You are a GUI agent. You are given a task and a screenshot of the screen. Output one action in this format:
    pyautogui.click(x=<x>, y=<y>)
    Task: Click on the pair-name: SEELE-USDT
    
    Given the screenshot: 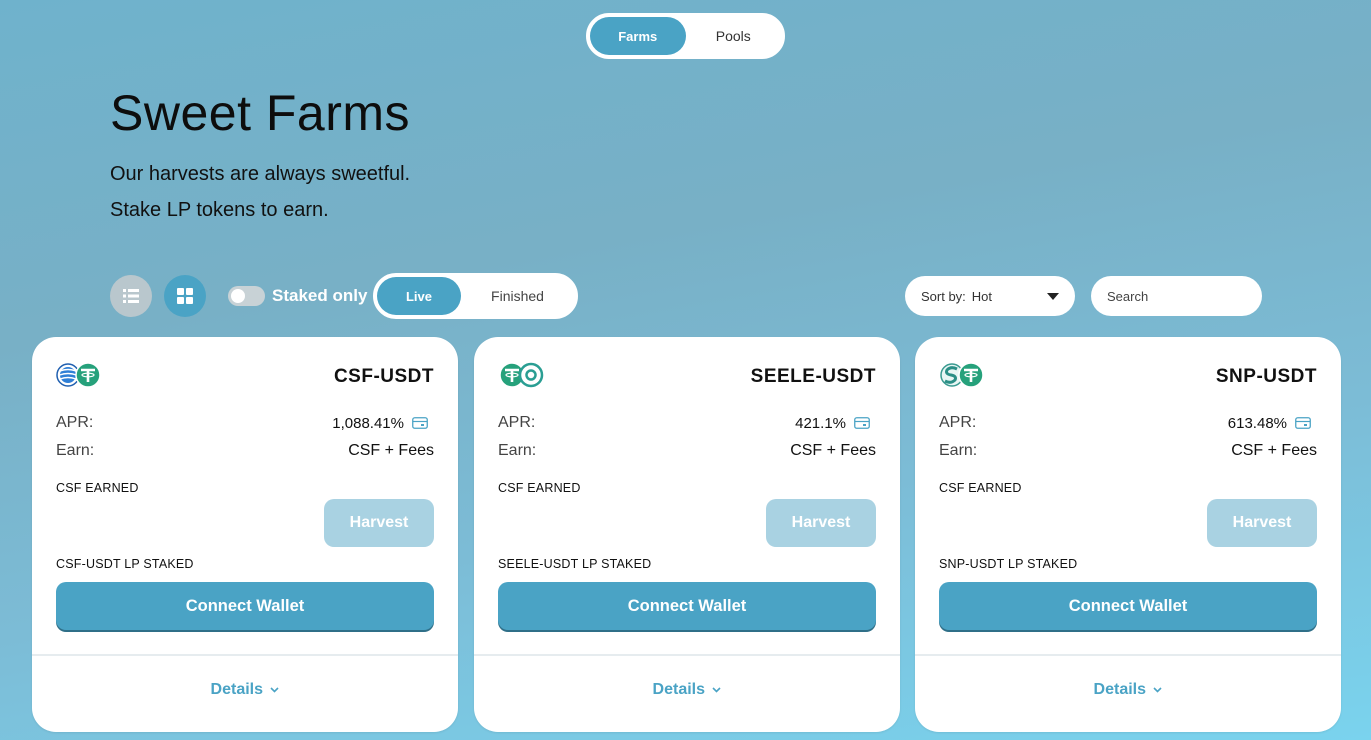 What is the action you would take?
    pyautogui.click(x=813, y=376)
    